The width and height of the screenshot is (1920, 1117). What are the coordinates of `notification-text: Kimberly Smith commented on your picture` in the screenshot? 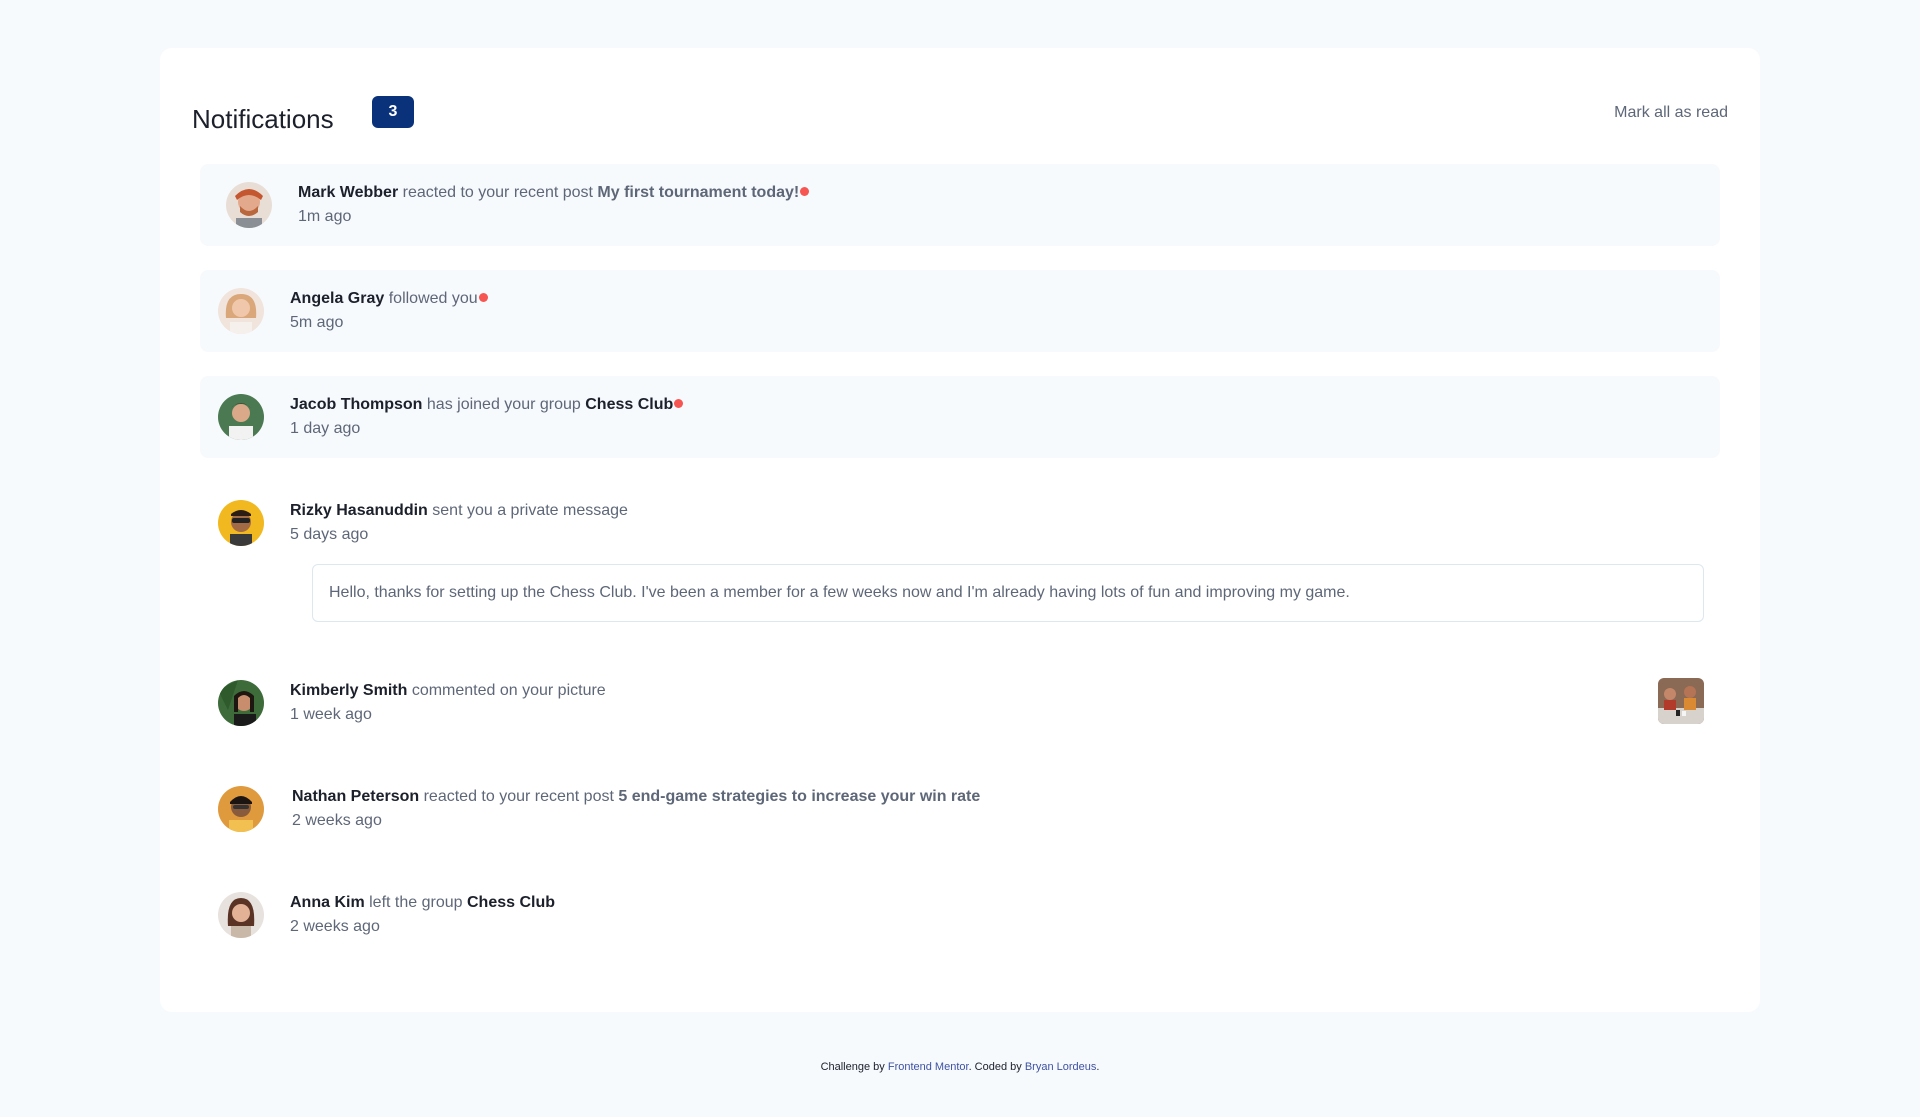 It's located at (448, 691).